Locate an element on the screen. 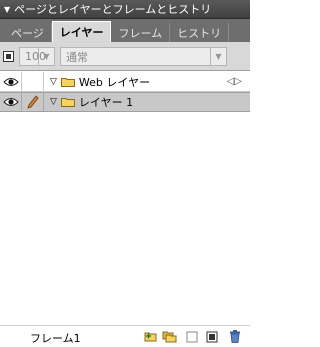 This screenshot has height=347, width=320. trash-icon is located at coordinates (234, 336).